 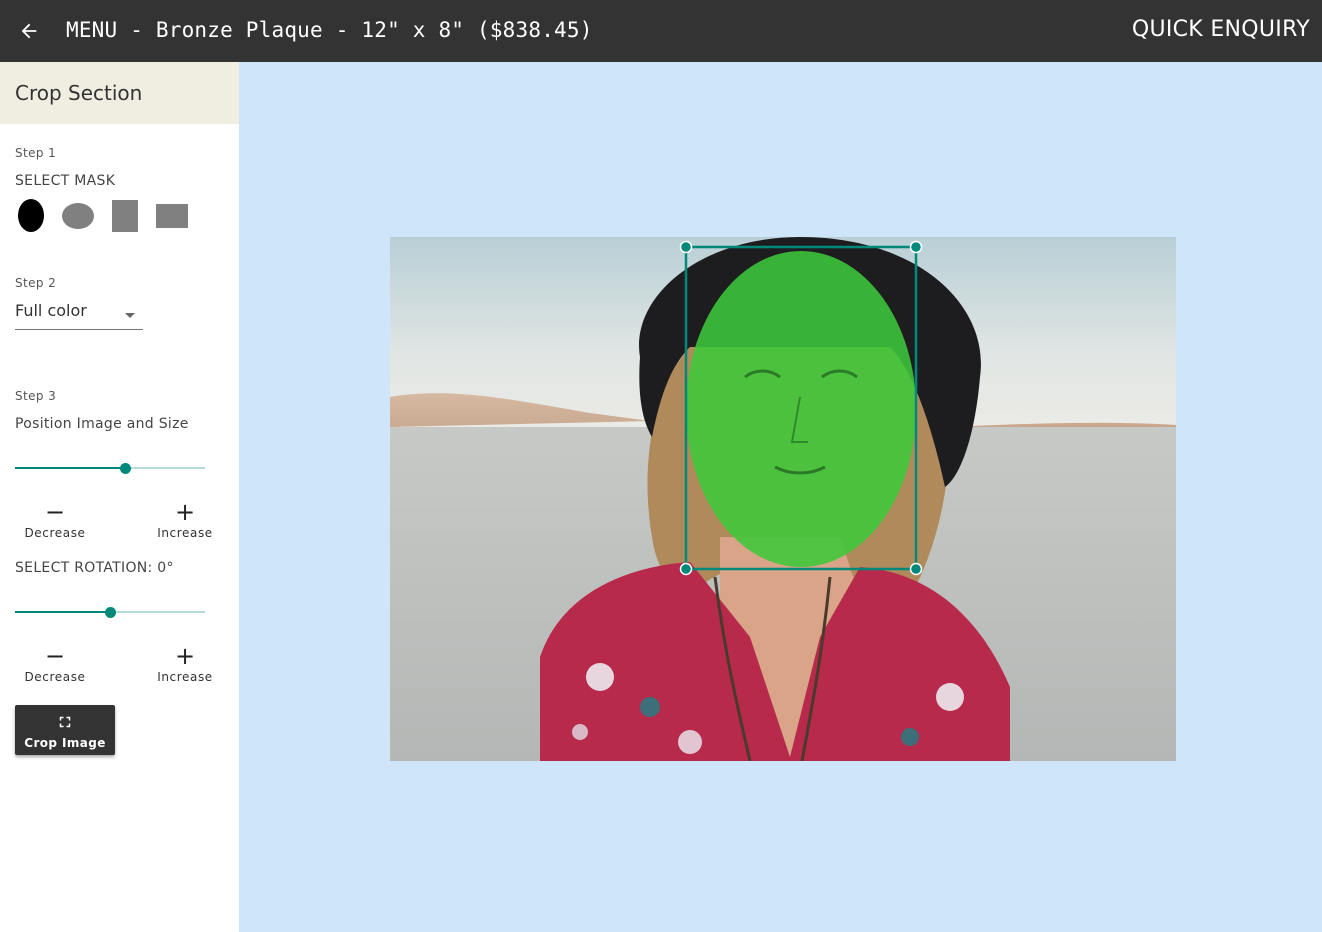 What do you see at coordinates (62, 612) in the screenshot?
I see `rotation-slider-fill` at bounding box center [62, 612].